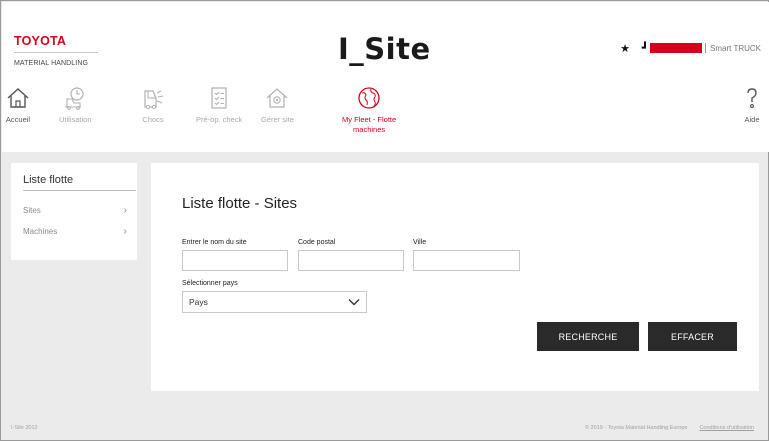 The width and height of the screenshot is (769, 441). I want to click on nav-label-chocs: Chocs, so click(153, 119).